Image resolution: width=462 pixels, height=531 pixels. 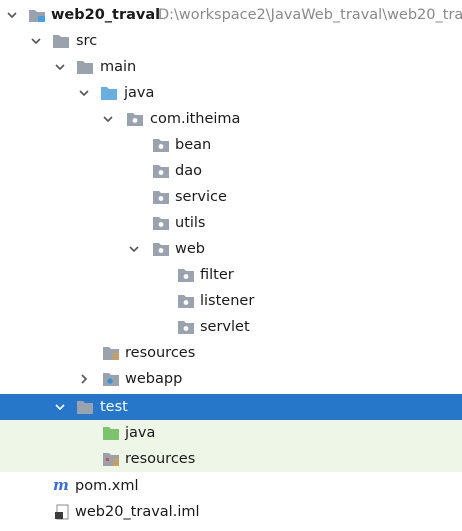 What do you see at coordinates (190, 249) in the screenshot?
I see `tree-label: web` at bounding box center [190, 249].